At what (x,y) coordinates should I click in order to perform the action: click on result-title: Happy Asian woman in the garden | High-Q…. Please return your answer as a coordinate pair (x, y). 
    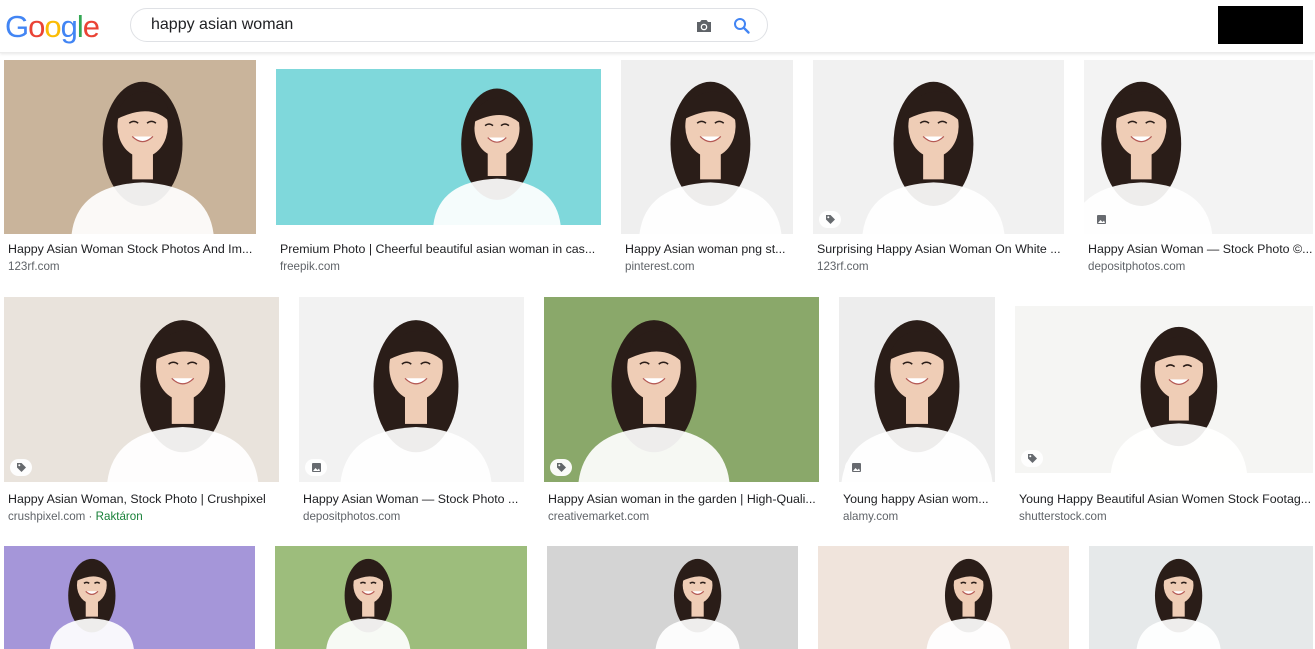
    Looking at the image, I should click on (683, 499).